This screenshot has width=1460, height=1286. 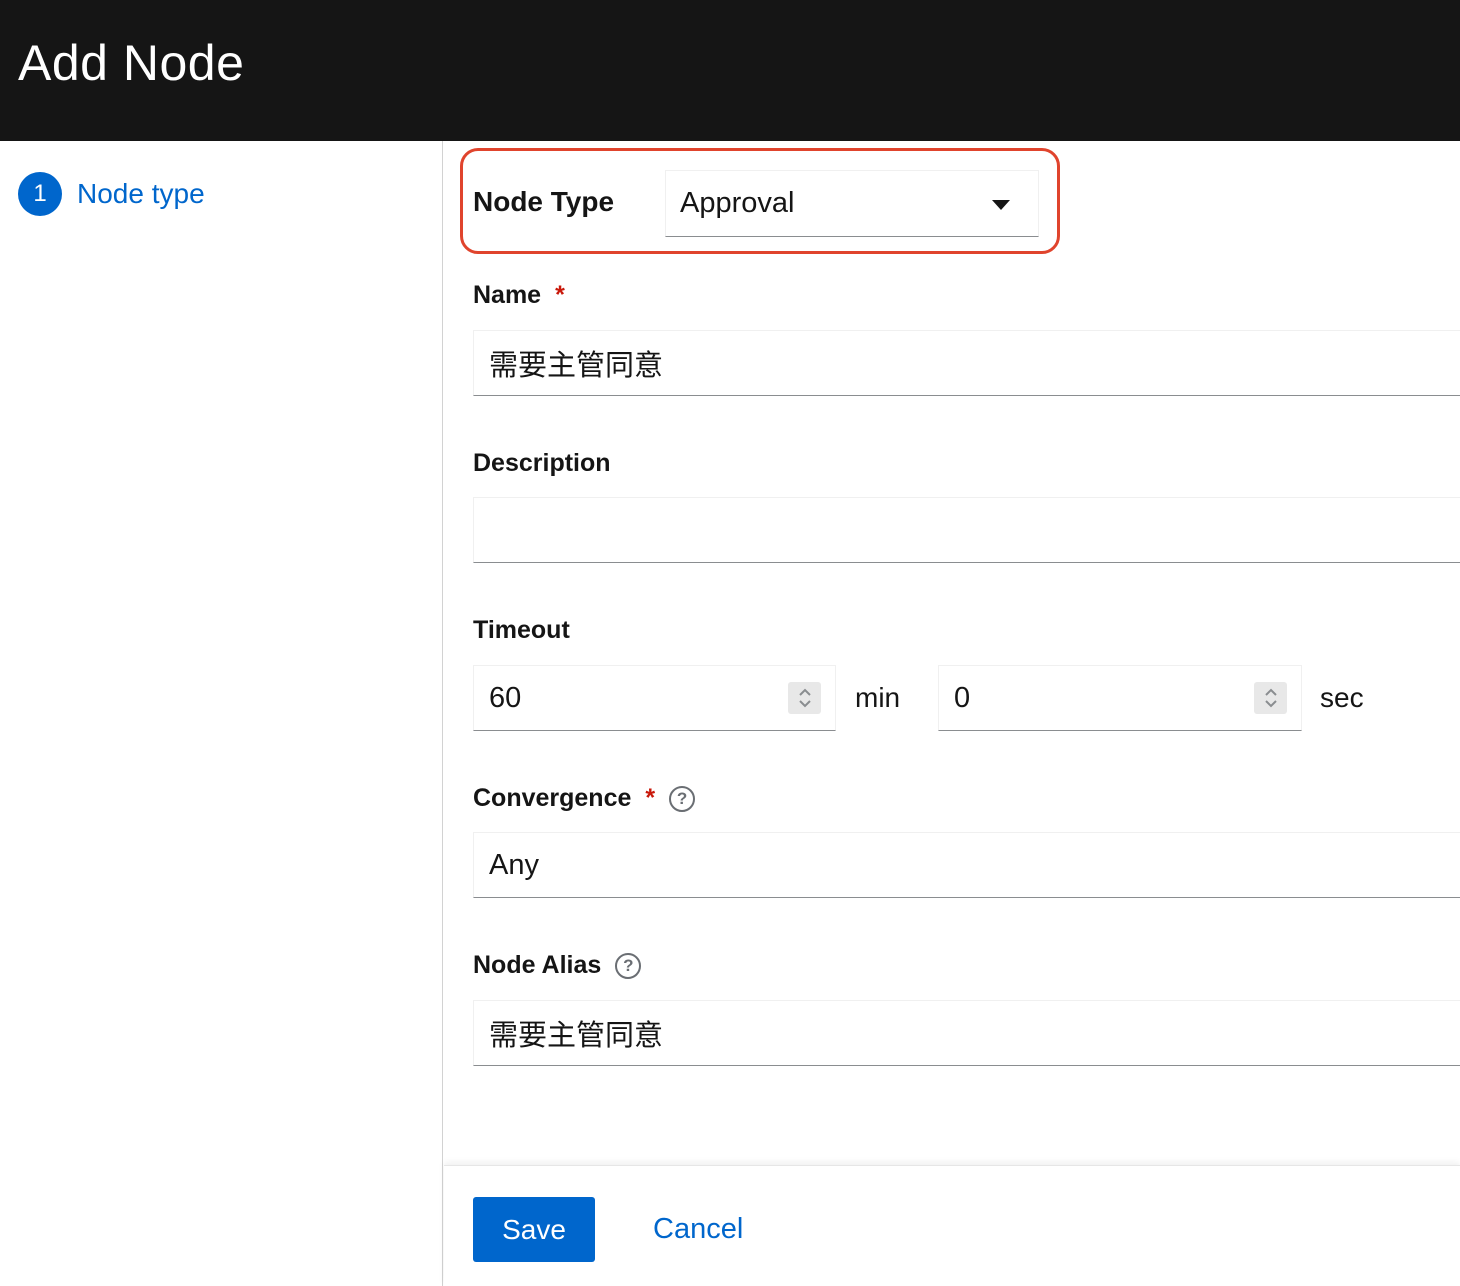 What do you see at coordinates (966, 1033) in the screenshot?
I see `node-alias-input: 需要主管同意` at bounding box center [966, 1033].